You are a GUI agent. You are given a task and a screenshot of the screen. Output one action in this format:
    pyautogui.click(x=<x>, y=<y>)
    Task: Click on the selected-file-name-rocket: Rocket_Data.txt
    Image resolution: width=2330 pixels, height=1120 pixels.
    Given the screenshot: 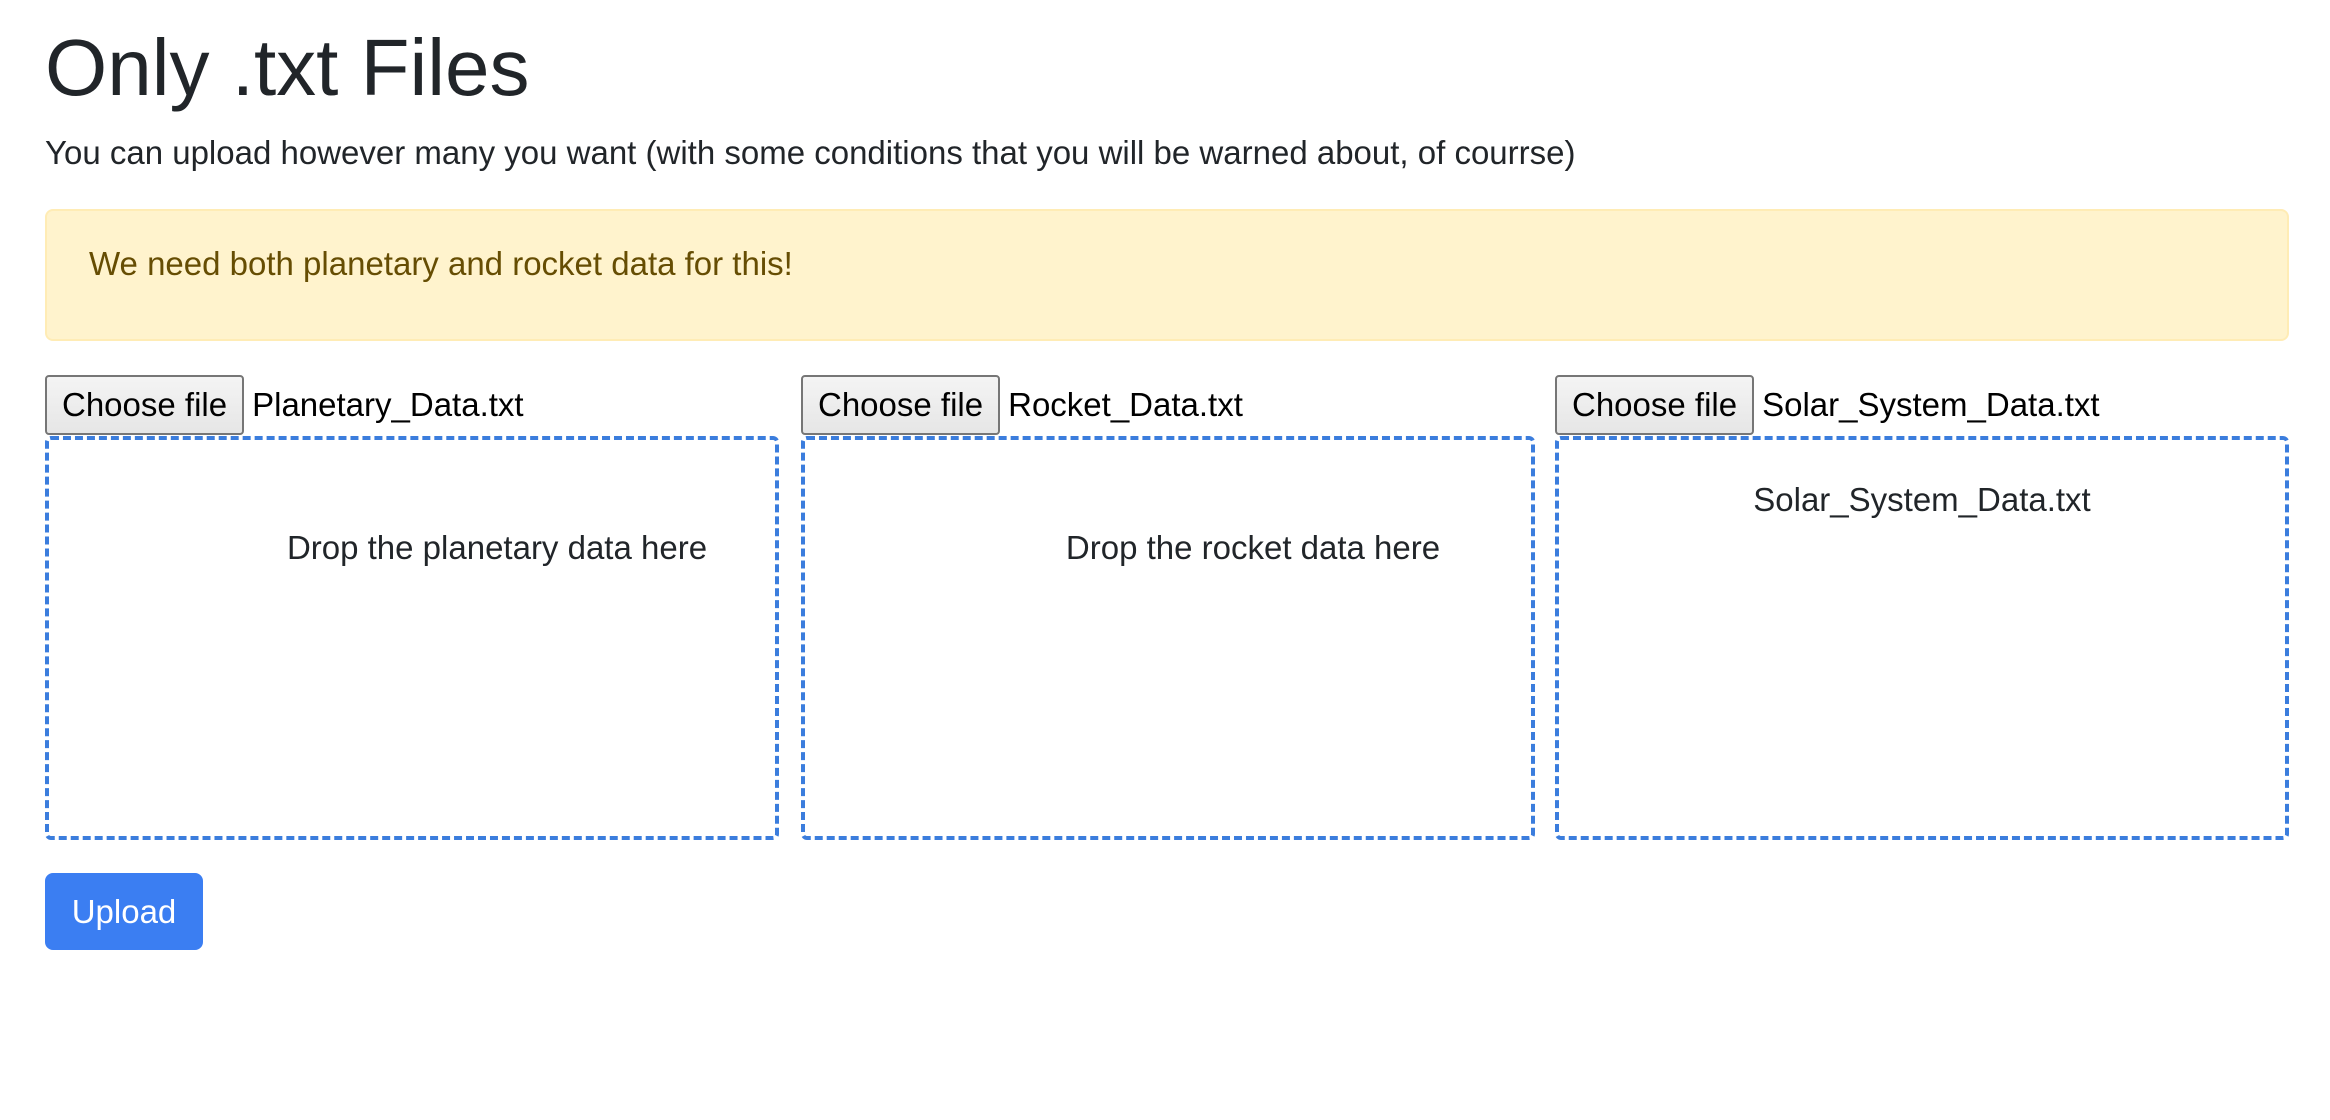 What is the action you would take?
    pyautogui.click(x=1125, y=404)
    